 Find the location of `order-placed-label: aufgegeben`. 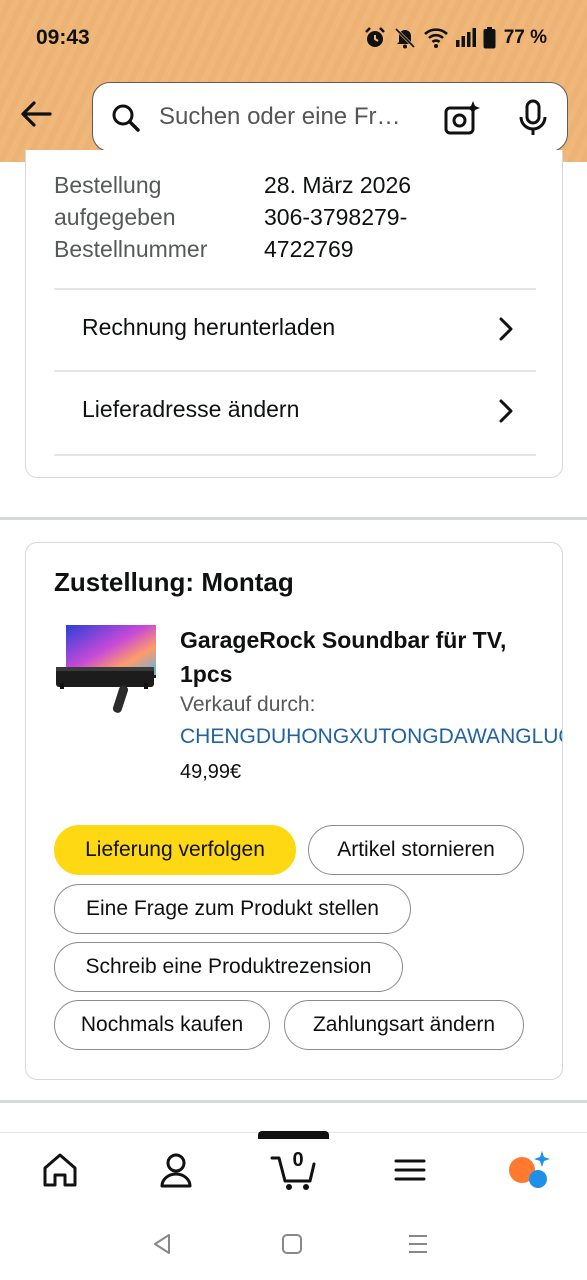

order-placed-label: aufgegeben is located at coordinates (115, 217).